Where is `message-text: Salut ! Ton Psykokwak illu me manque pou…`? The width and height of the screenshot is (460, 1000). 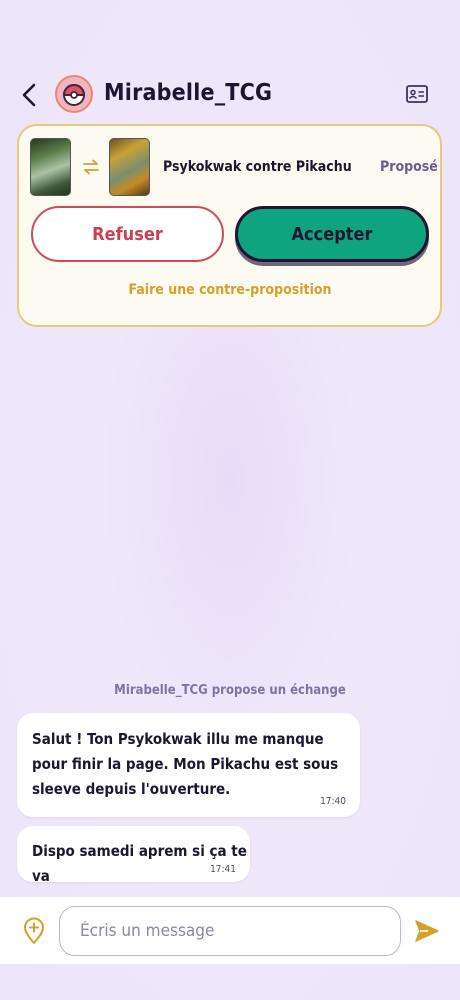 message-text: Salut ! Ton Psykokwak illu me manque pou… is located at coordinates (185, 764).